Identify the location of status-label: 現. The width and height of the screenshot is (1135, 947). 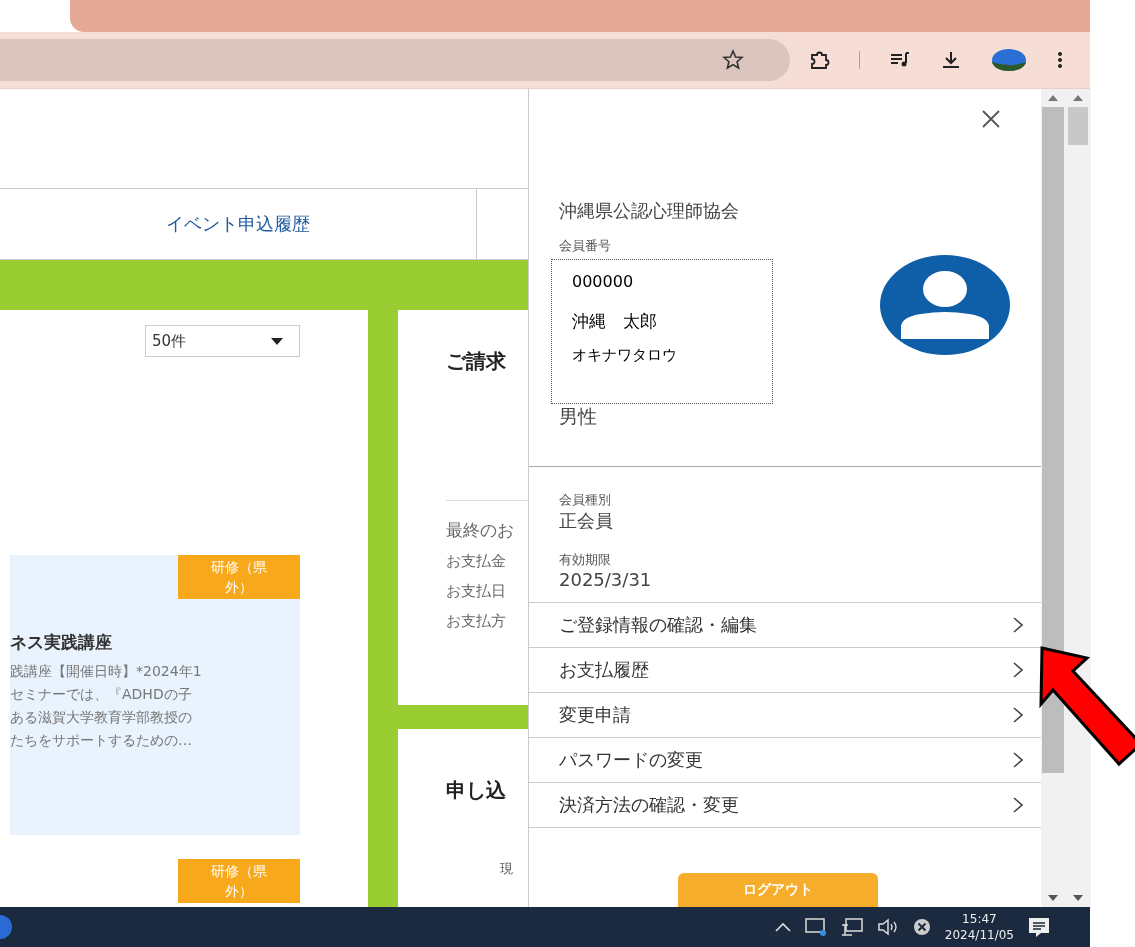
(507, 869).